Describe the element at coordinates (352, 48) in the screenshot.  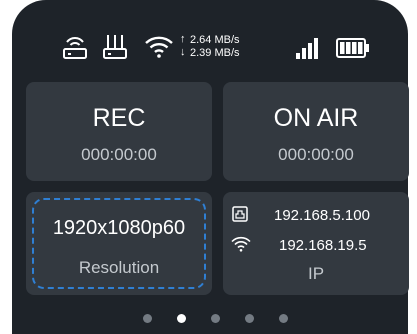
I see `battery-icon` at that location.